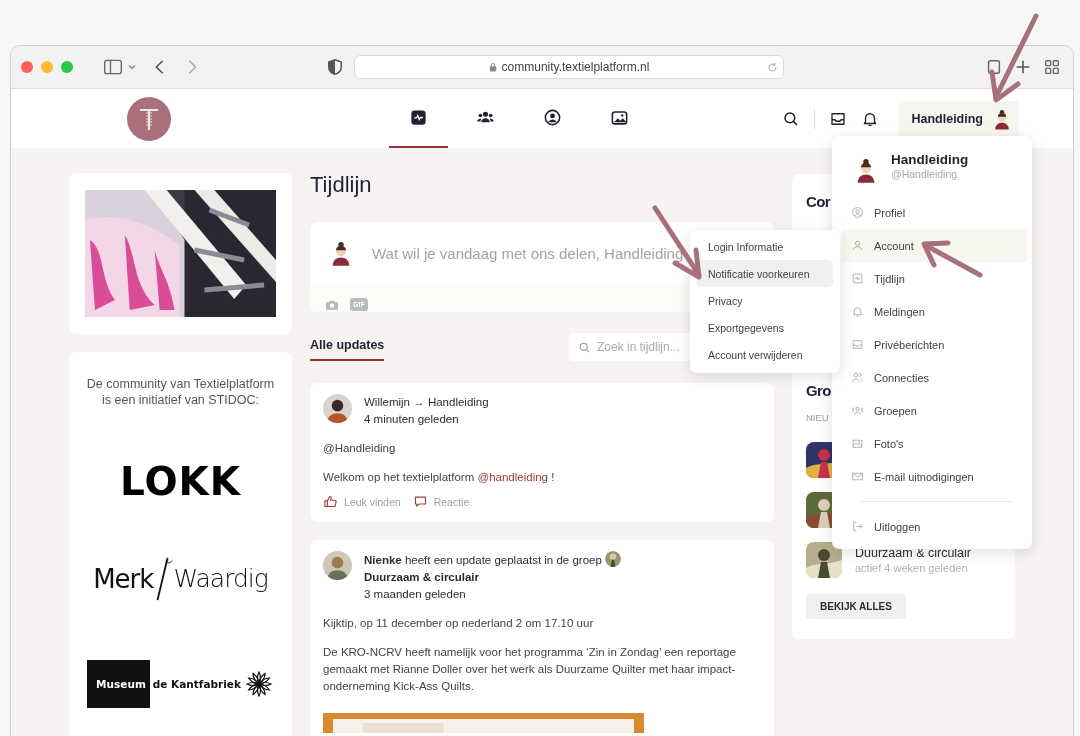  I want to click on lokk-logo: LOKK, so click(180, 481).